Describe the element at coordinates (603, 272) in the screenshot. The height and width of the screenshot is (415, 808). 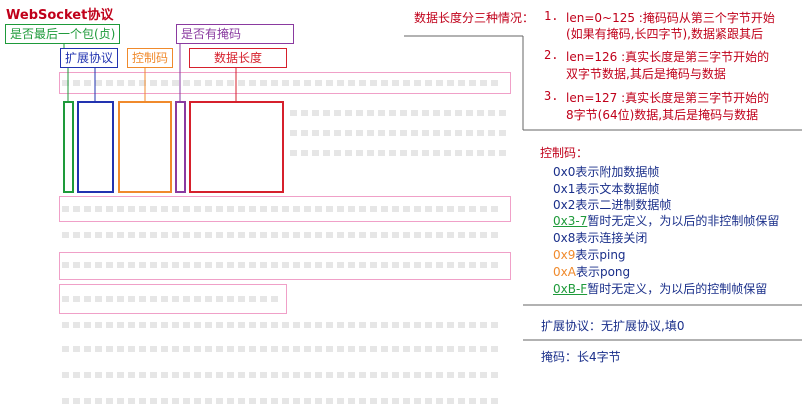
I see `opcode-desc: 表示pong` at that location.